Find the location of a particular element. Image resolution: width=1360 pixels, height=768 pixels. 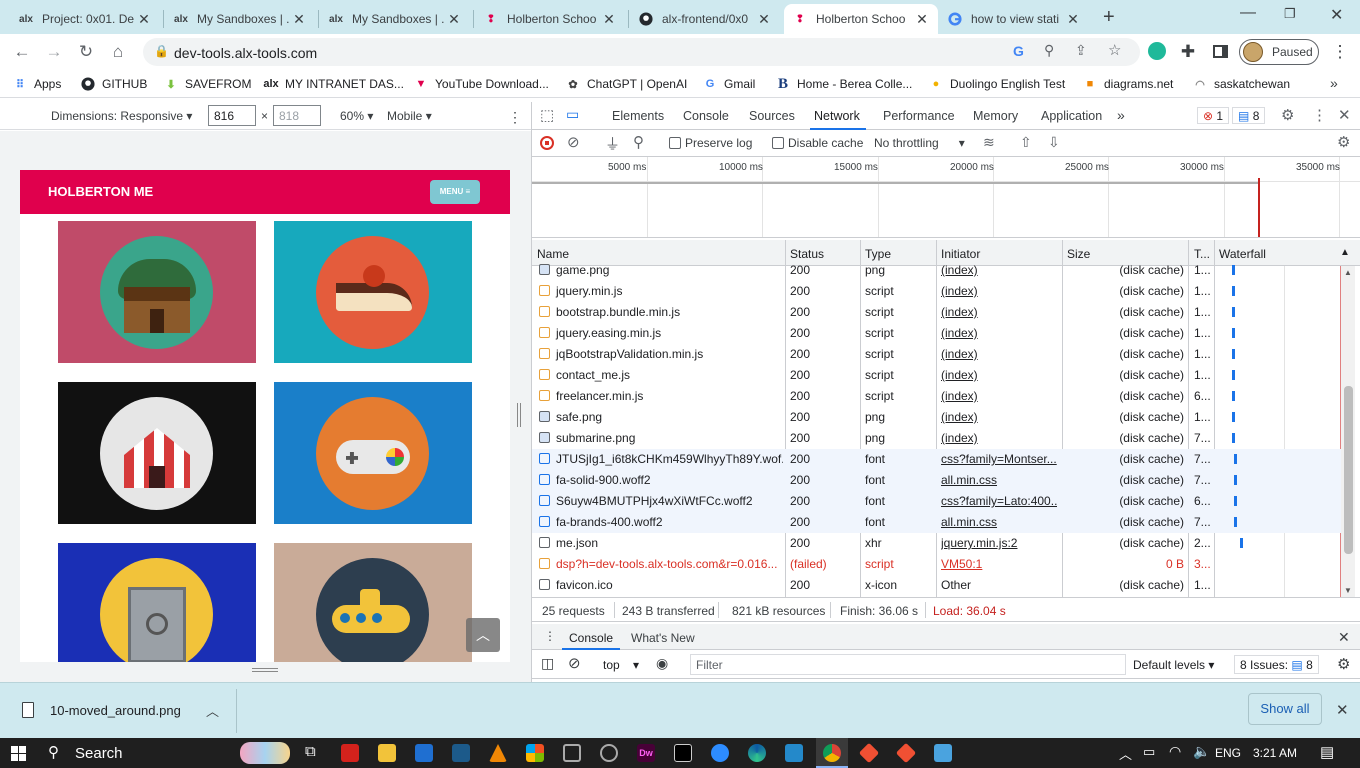

network-settings-icon: ⚙ is located at coordinates (1343, 142).